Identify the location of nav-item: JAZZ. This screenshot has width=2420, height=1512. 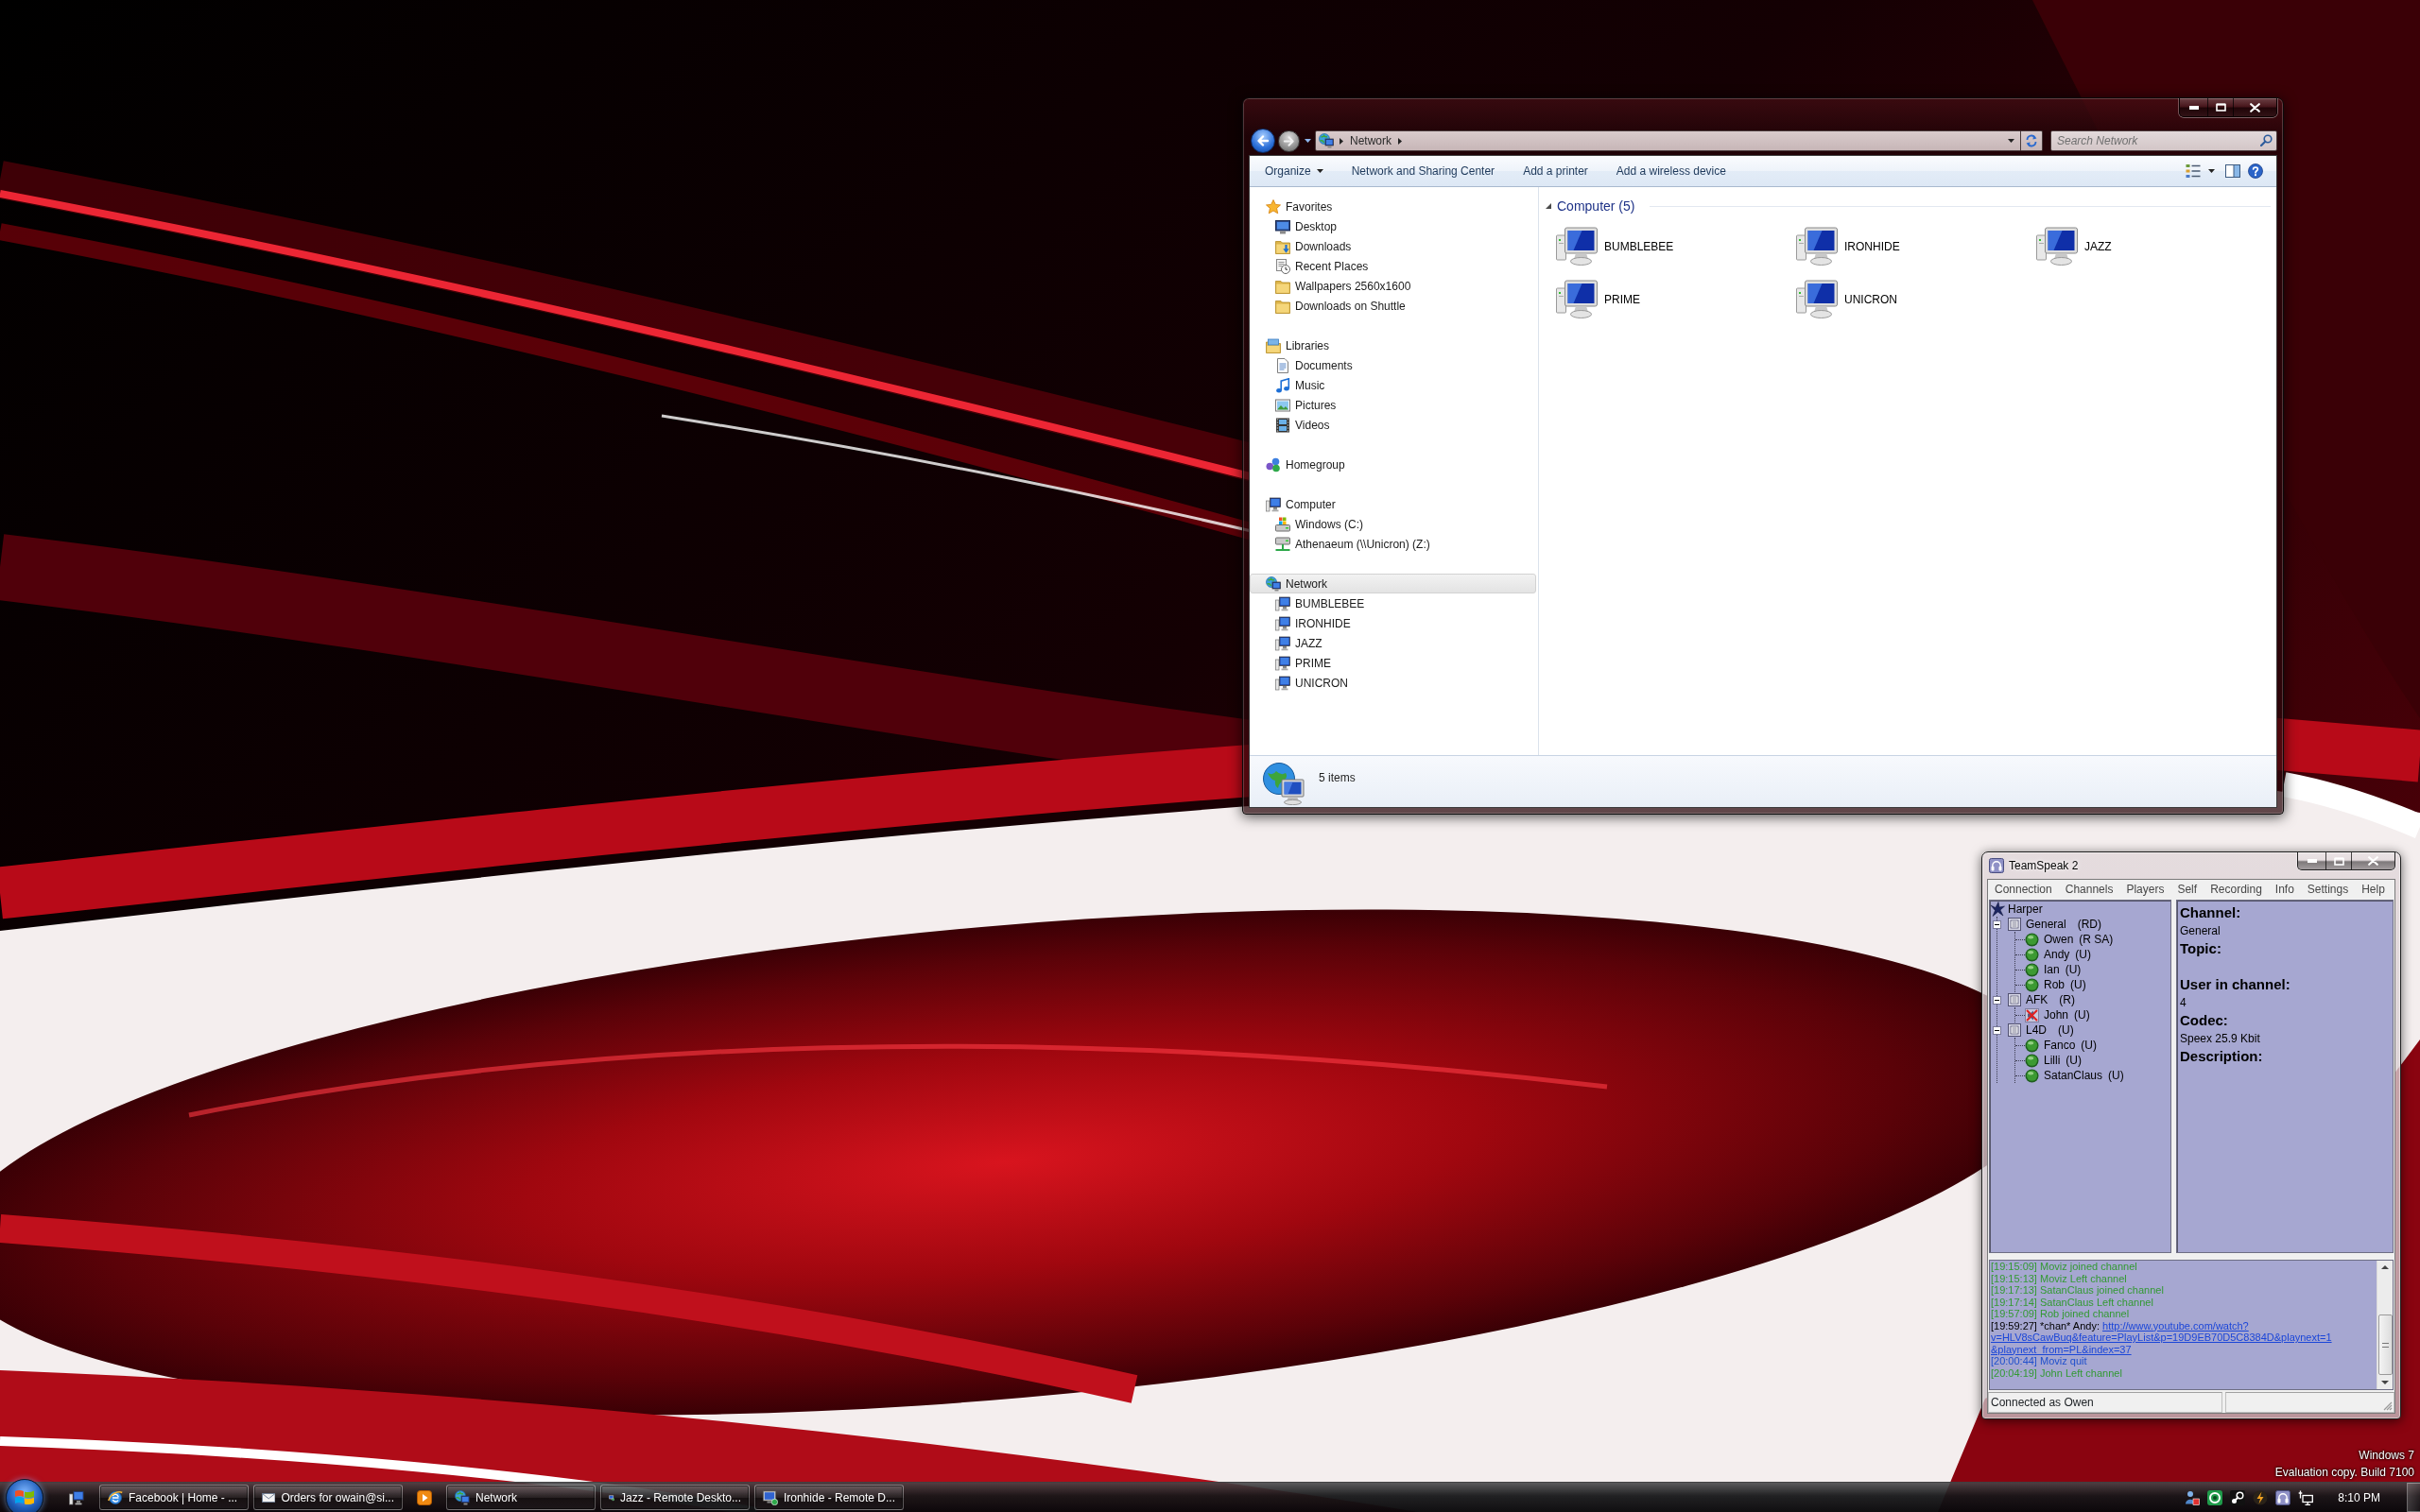
(1300, 643).